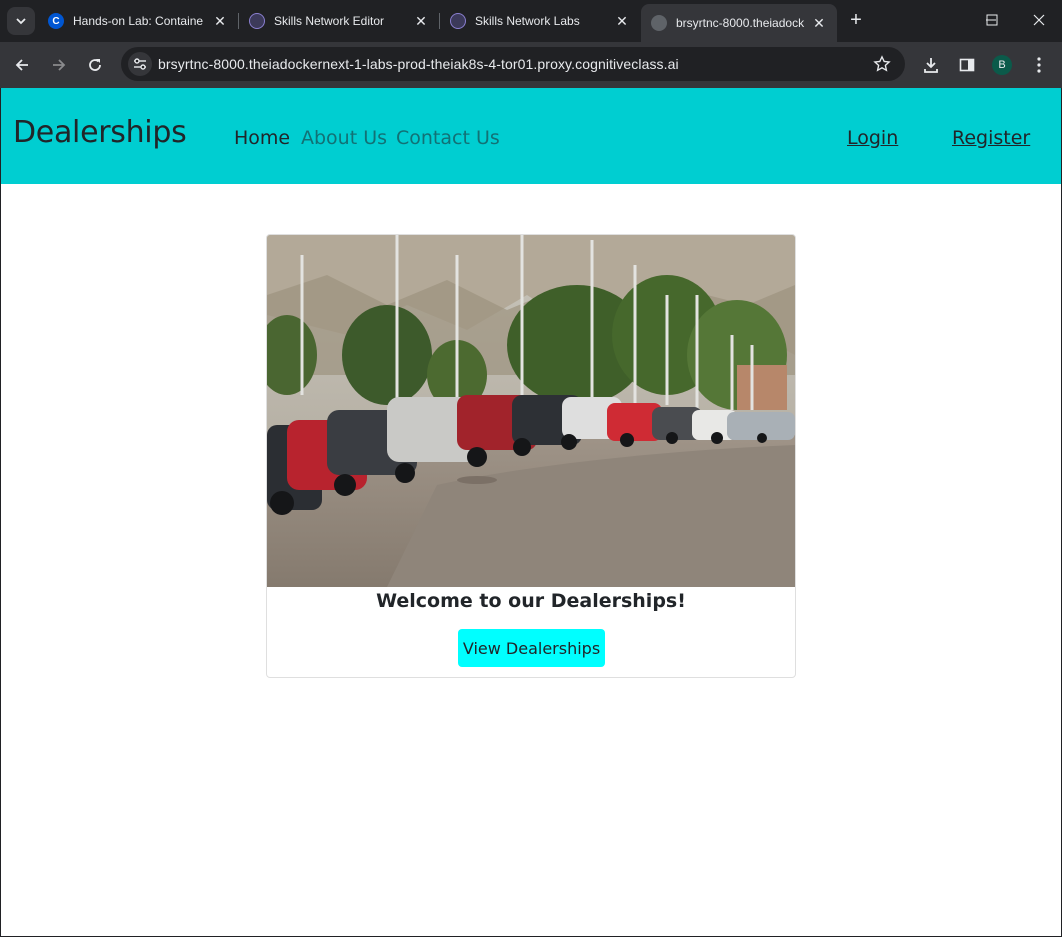  I want to click on profile-button: B, so click(1002, 65).